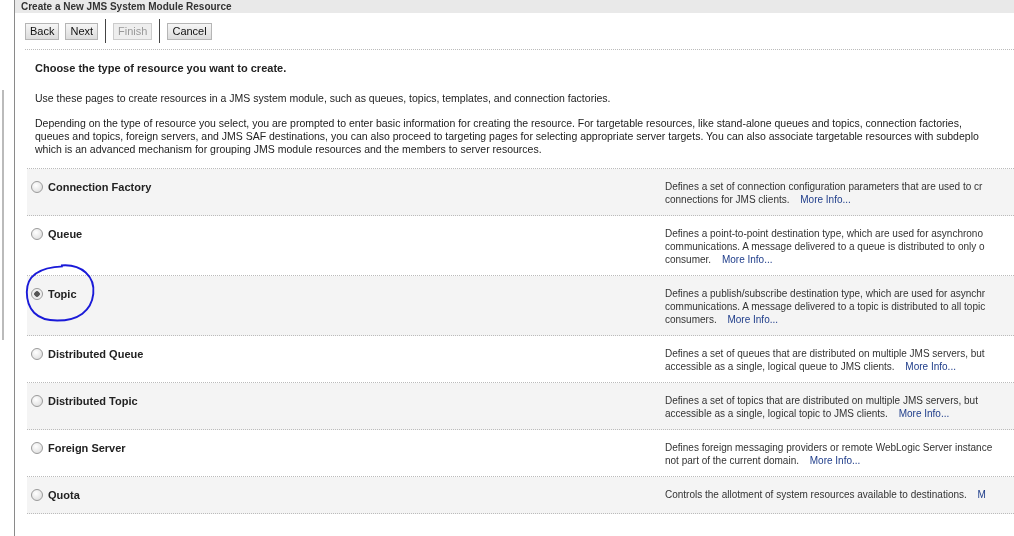  What do you see at coordinates (981, 494) in the screenshot?
I see `more-info-link: M` at bounding box center [981, 494].